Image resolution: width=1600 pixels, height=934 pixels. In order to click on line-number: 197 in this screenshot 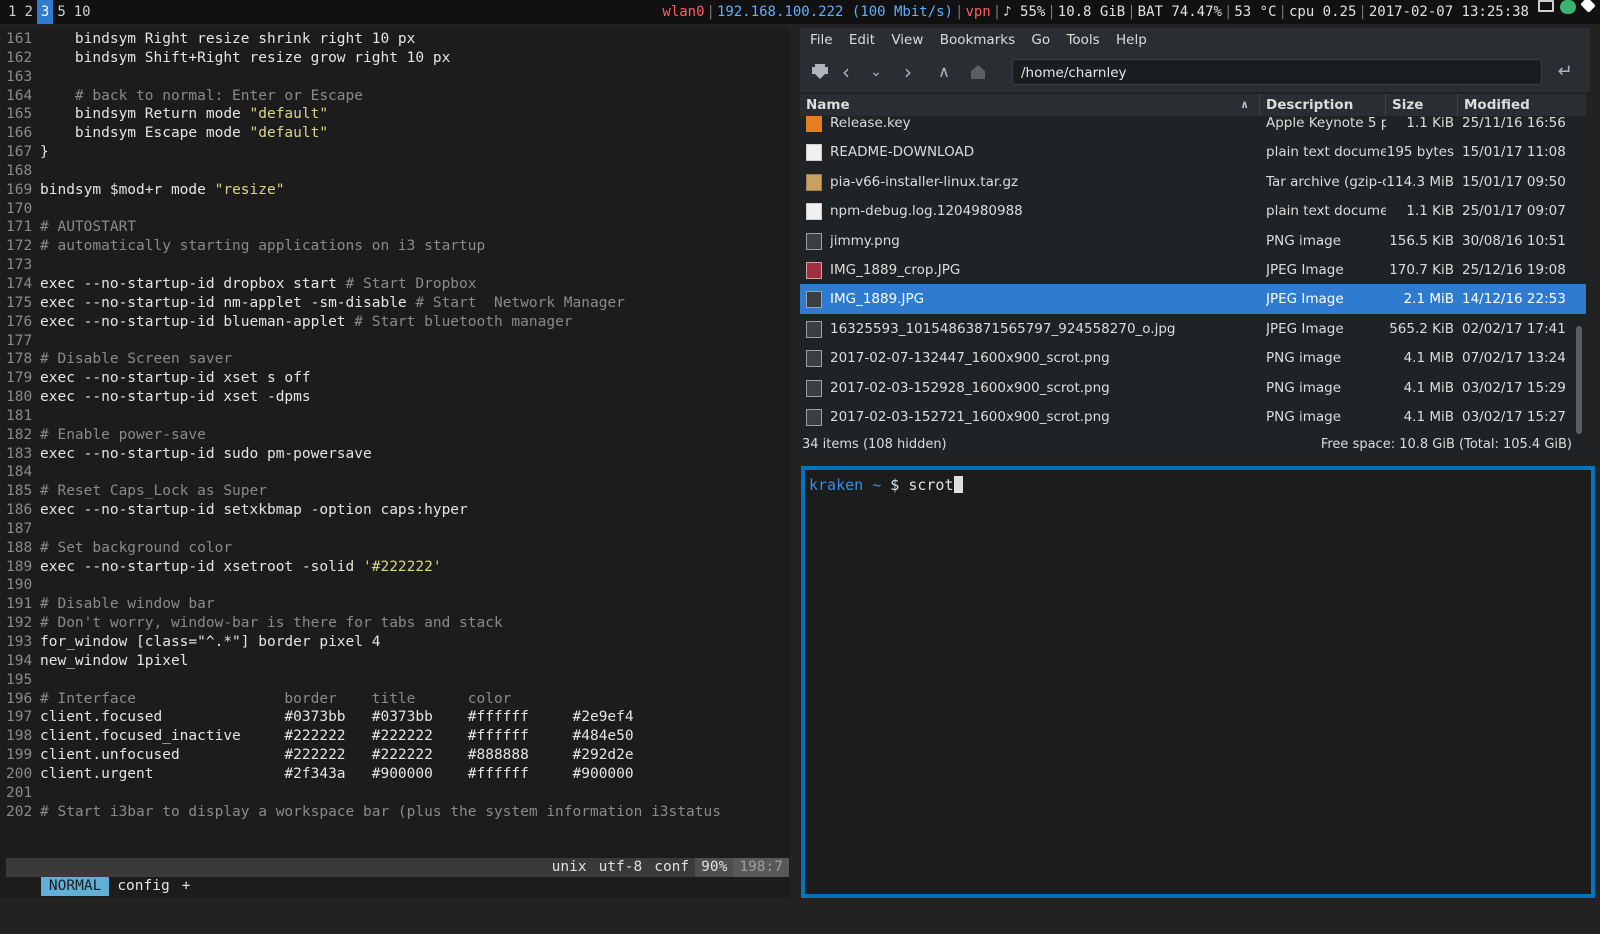, I will do `click(19, 717)`.